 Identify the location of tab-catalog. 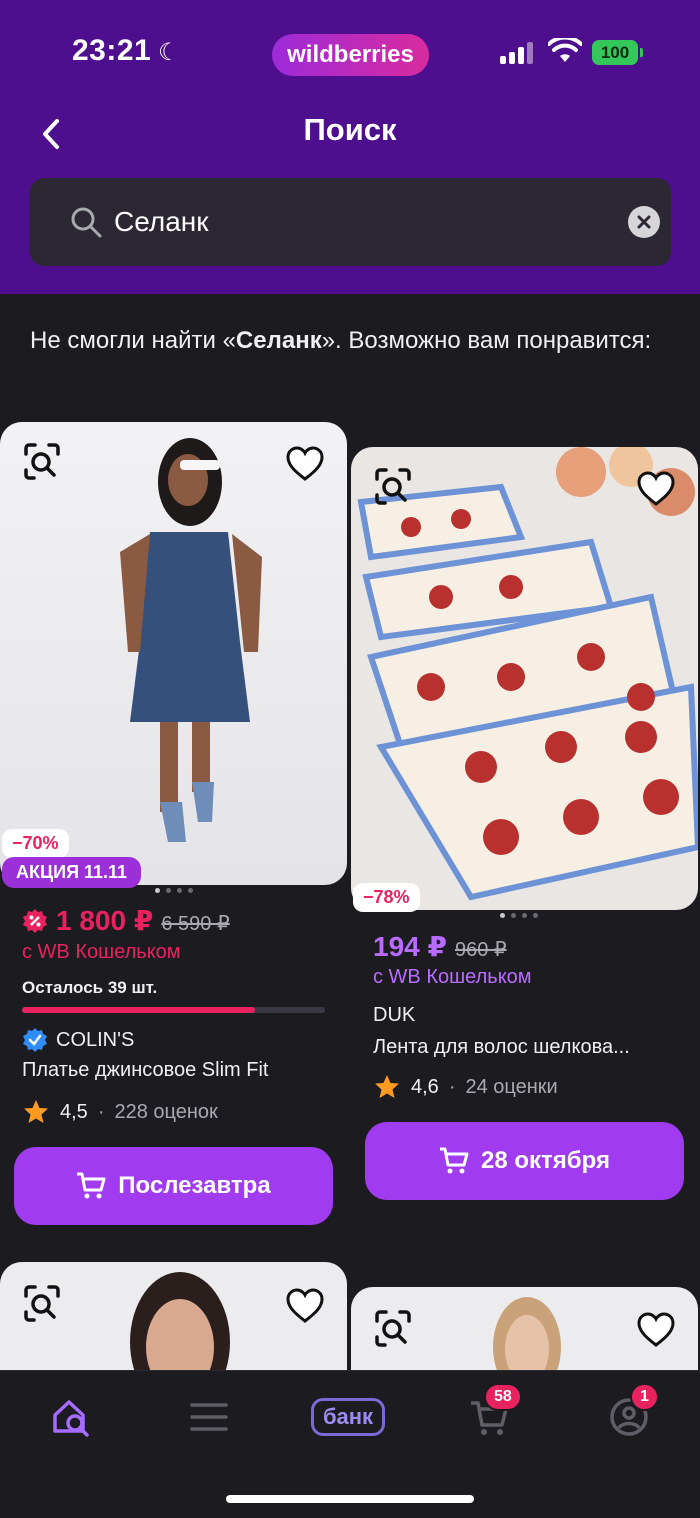
(209, 1417).